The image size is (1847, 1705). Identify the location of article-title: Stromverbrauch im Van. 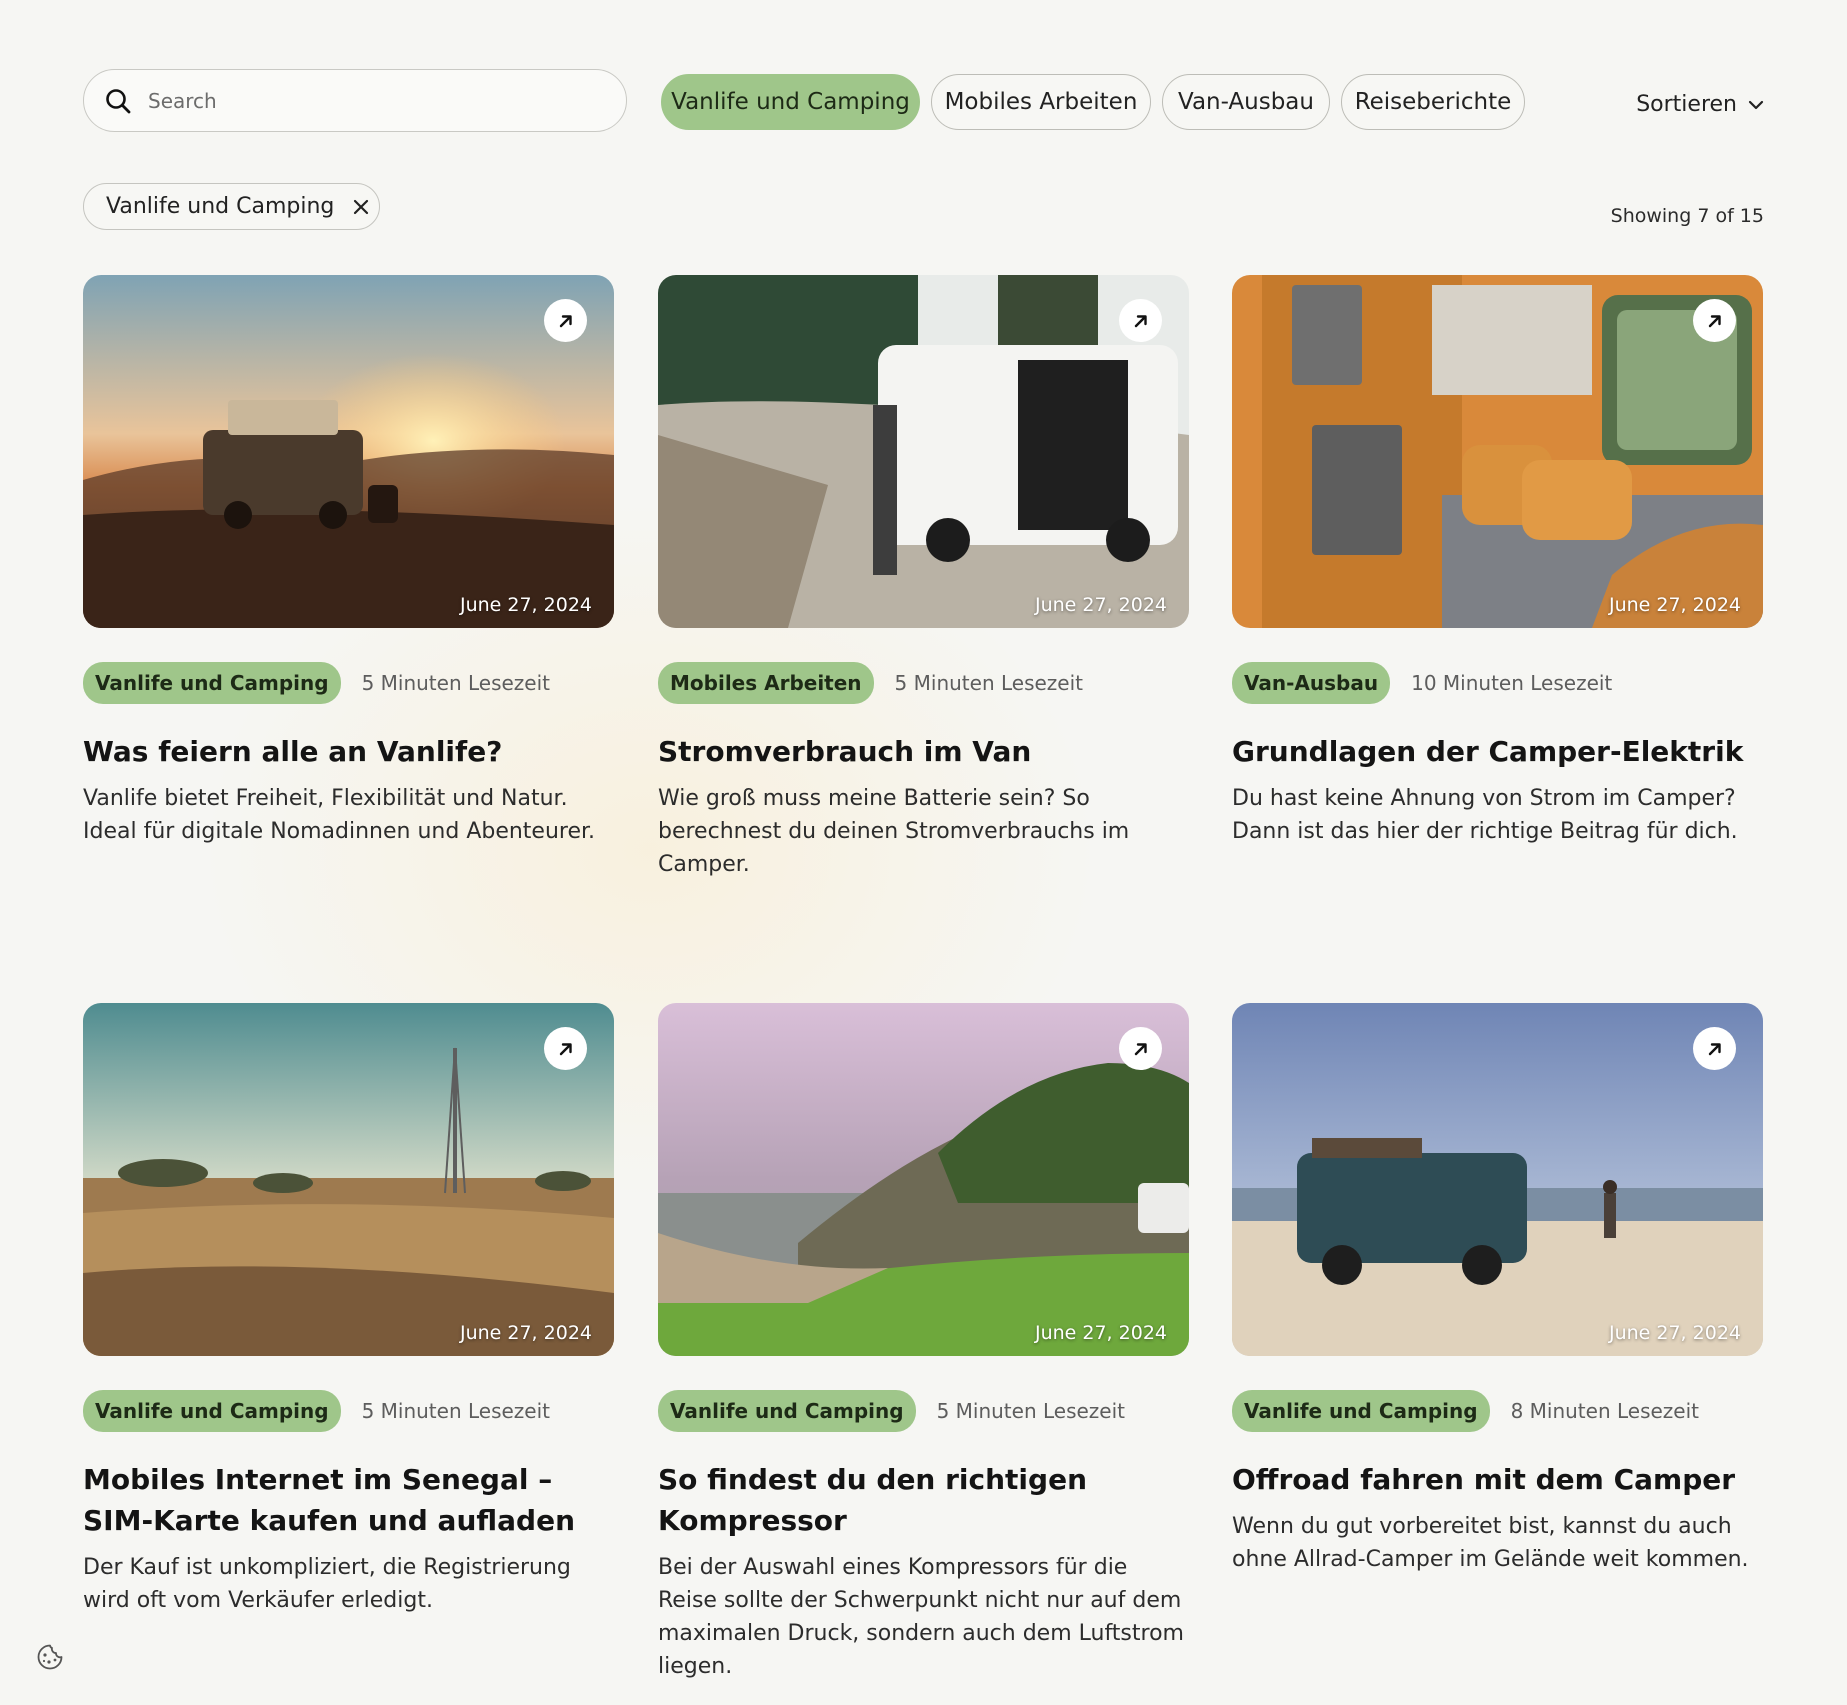
(923, 751).